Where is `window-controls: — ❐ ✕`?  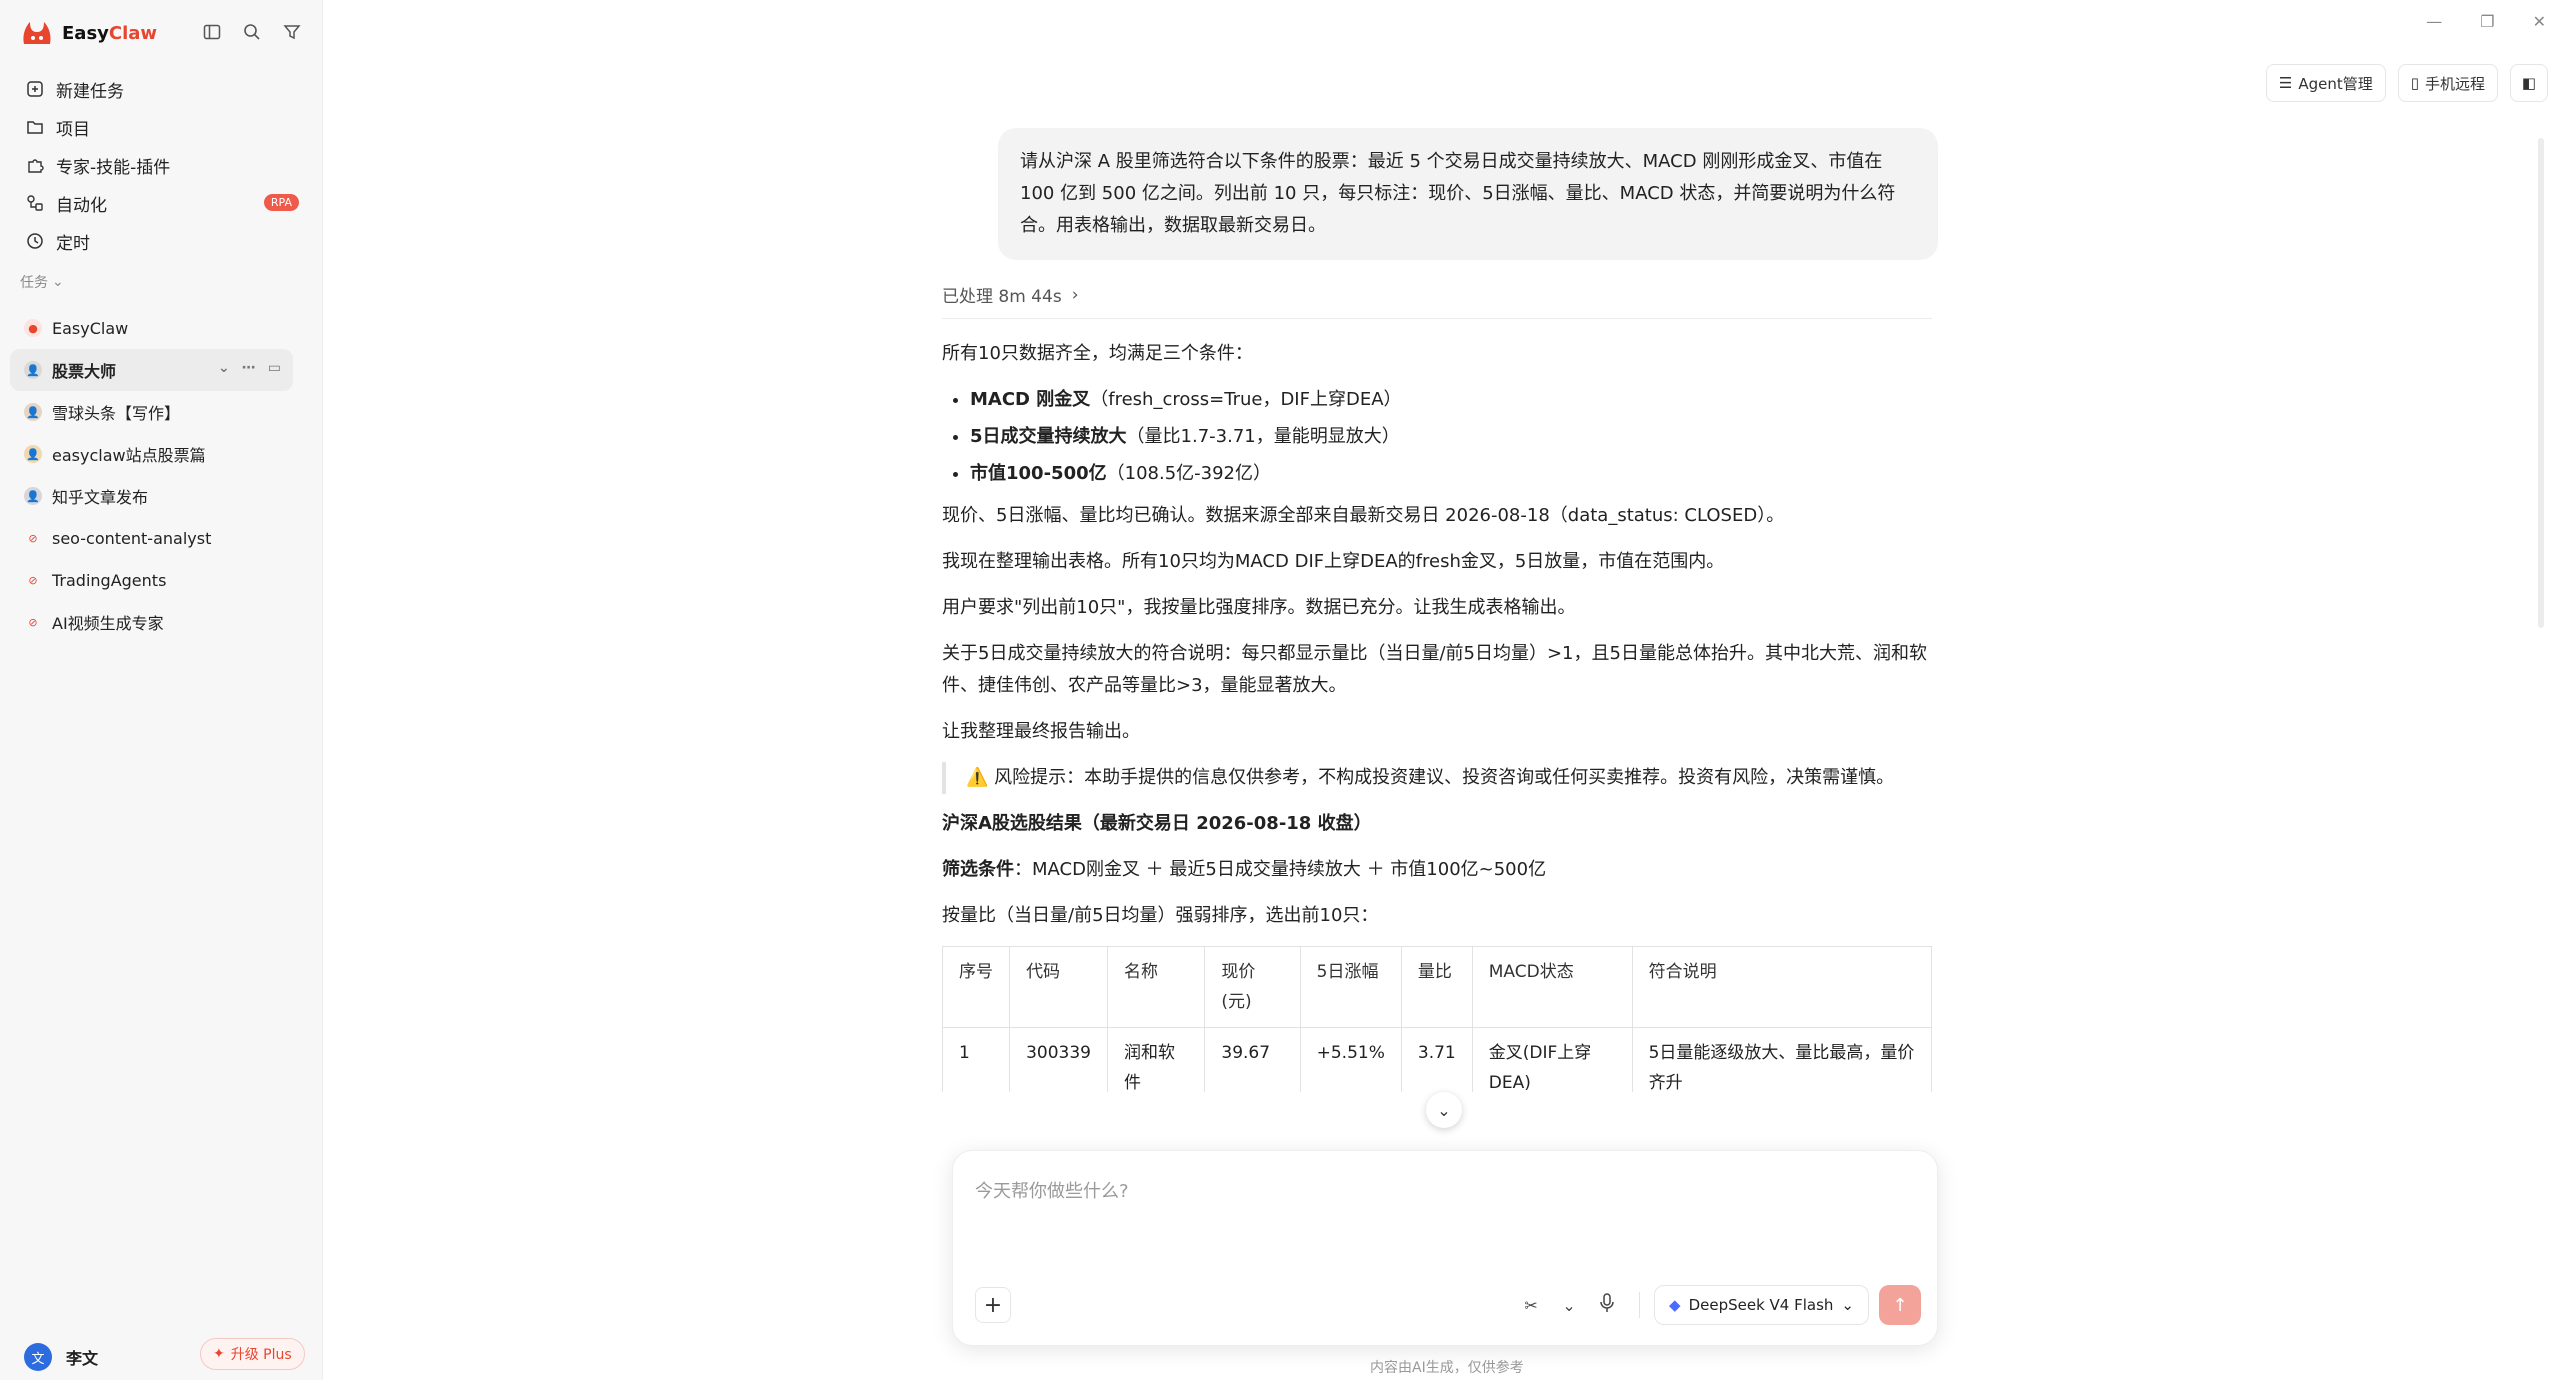 window-controls: — ❐ ✕ is located at coordinates (2486, 21).